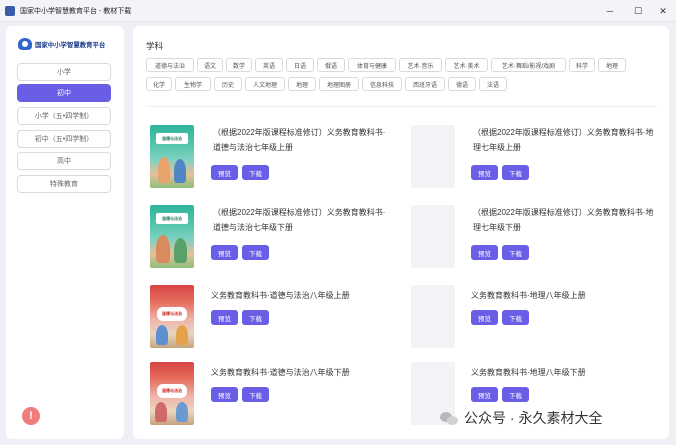 This screenshot has height=445, width=676. What do you see at coordinates (425, 84) in the screenshot?
I see `subject-tag: 西班牙语` at bounding box center [425, 84].